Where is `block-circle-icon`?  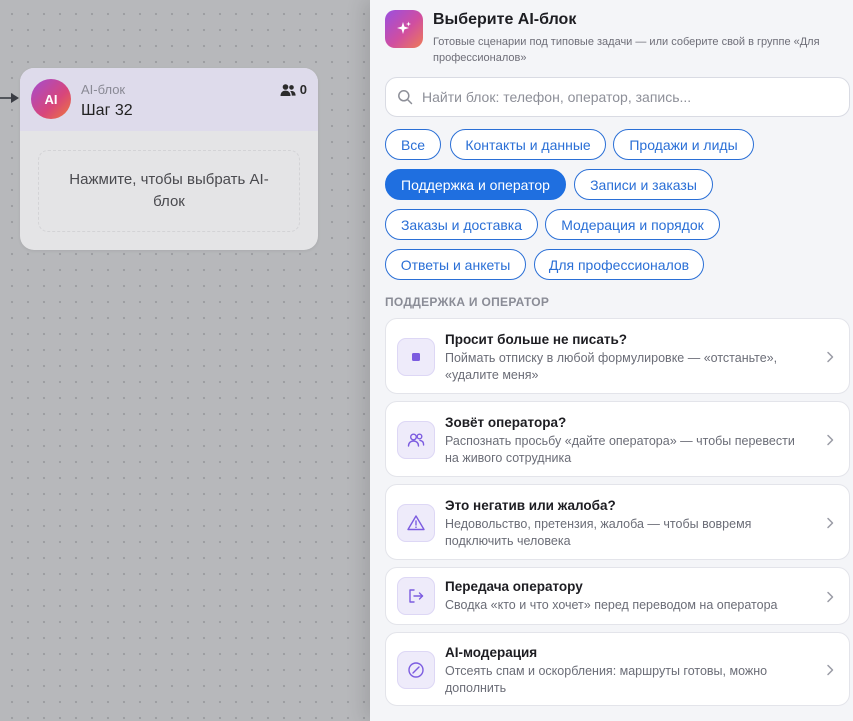
block-circle-icon is located at coordinates (416, 670).